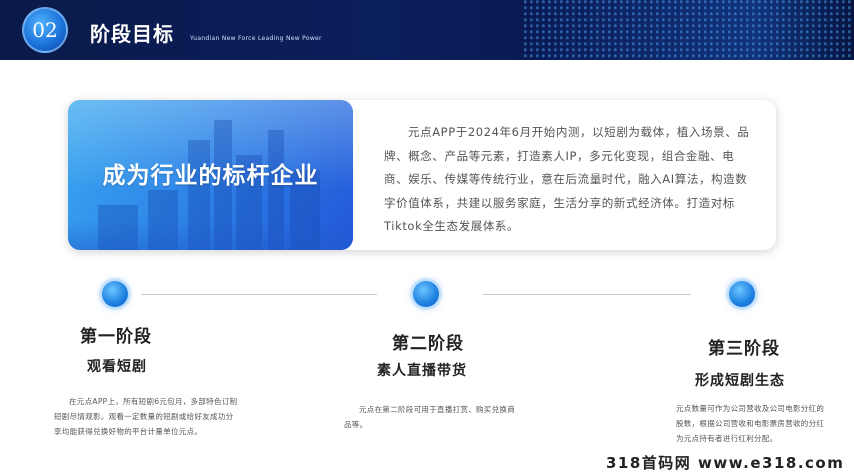  I want to click on section-number-badge: 02, so click(45, 30).